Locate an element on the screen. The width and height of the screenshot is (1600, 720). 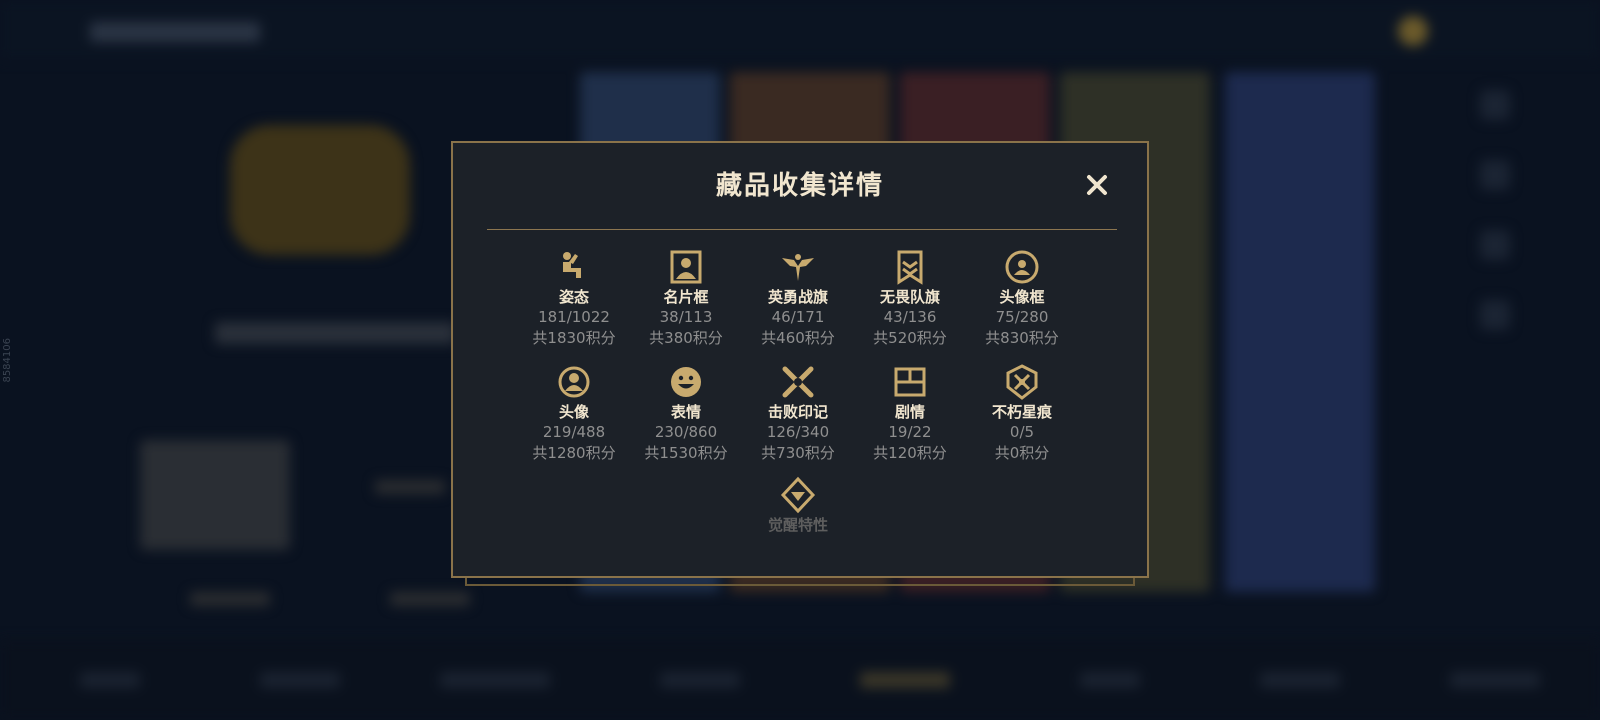
collection-item-emote: 表情 230/860 共1530积分 is located at coordinates (686, 413).